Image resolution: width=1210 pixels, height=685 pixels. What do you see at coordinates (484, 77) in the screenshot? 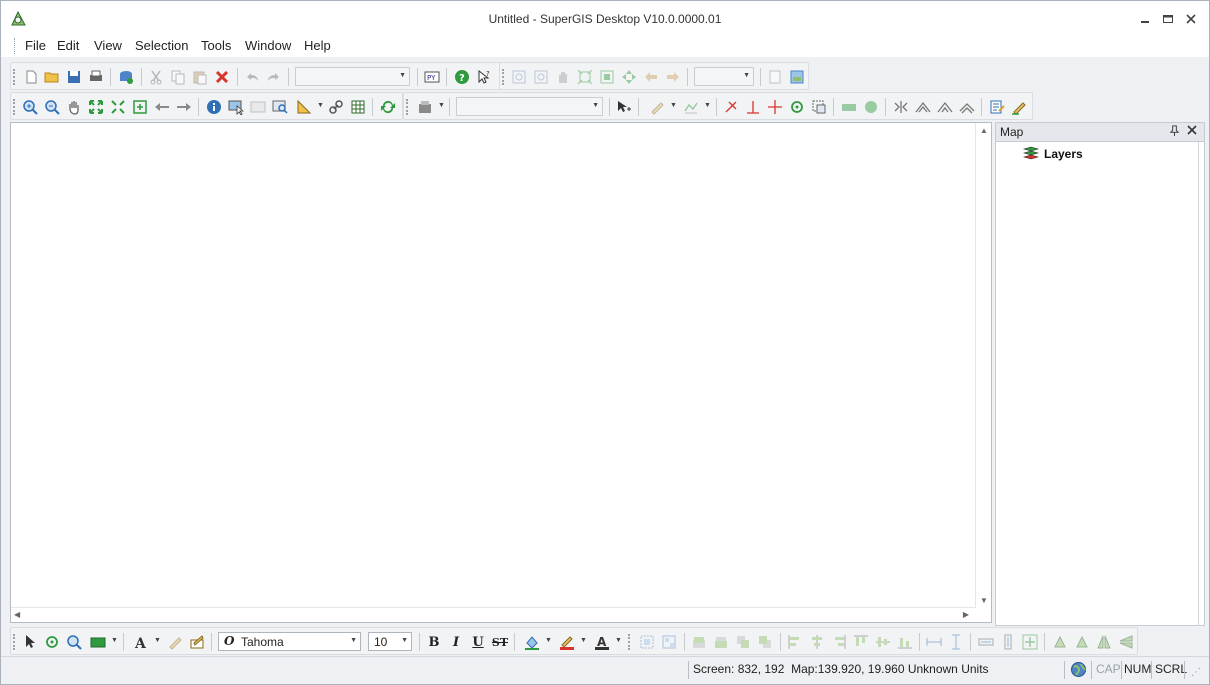
I see `whats-this-button: ?` at bounding box center [484, 77].